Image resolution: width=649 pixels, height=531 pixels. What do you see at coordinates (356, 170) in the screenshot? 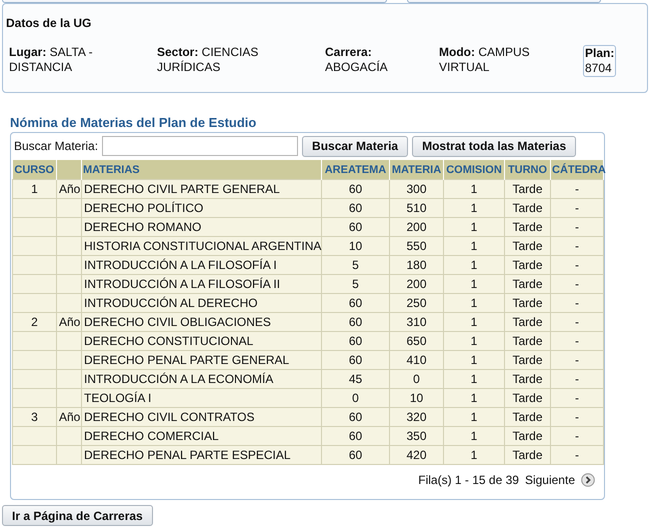
I see `column-header: AREATEMA` at bounding box center [356, 170].